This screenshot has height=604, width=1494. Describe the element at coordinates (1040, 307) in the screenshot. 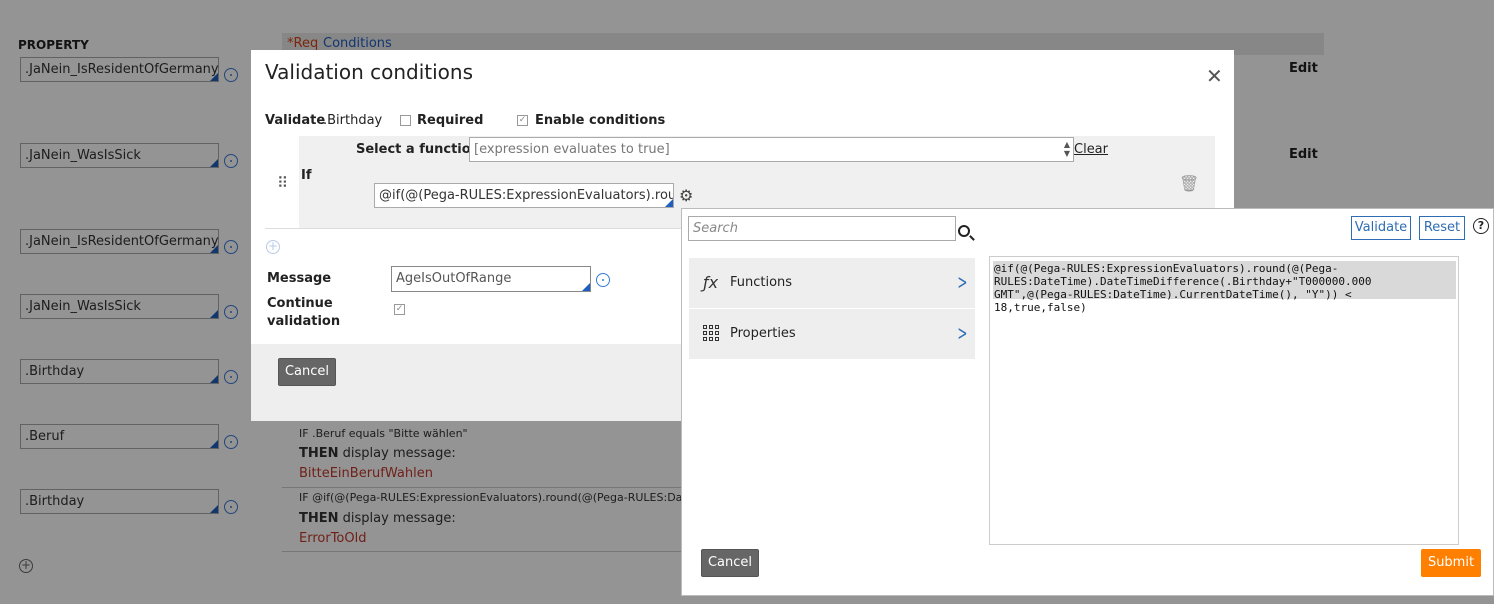

I see `code-line: 18,true,false)` at that location.